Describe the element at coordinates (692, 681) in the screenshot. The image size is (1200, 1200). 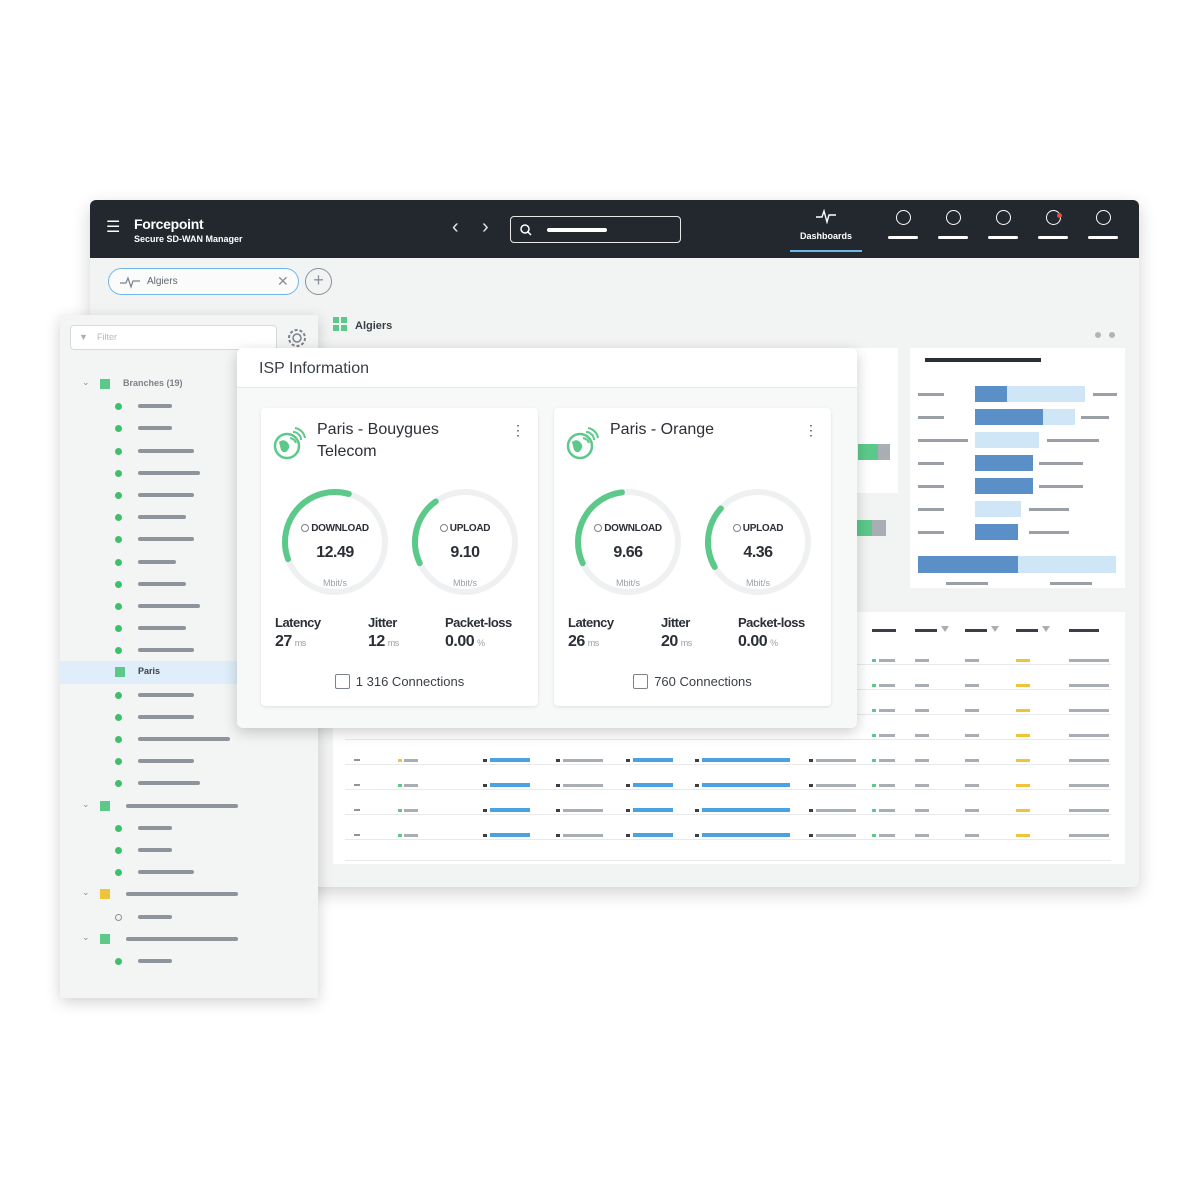
I see `connections-count: 760 Connections` at that location.